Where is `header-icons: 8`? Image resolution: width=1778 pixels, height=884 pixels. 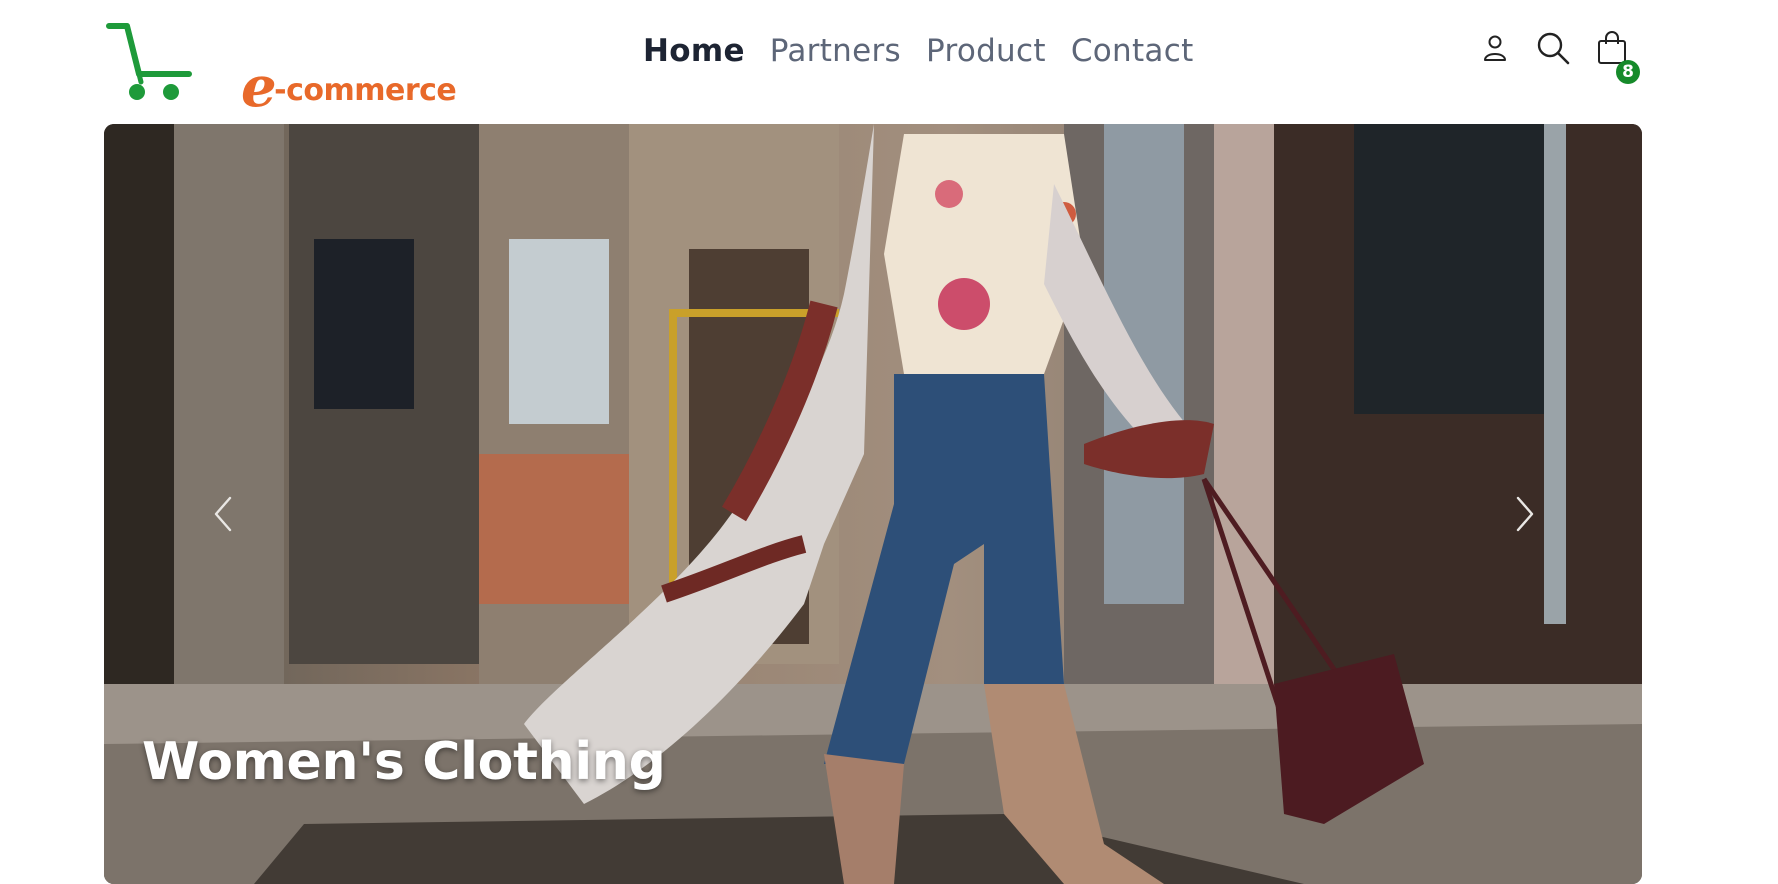
header-icons: 8 is located at coordinates (1560, 57).